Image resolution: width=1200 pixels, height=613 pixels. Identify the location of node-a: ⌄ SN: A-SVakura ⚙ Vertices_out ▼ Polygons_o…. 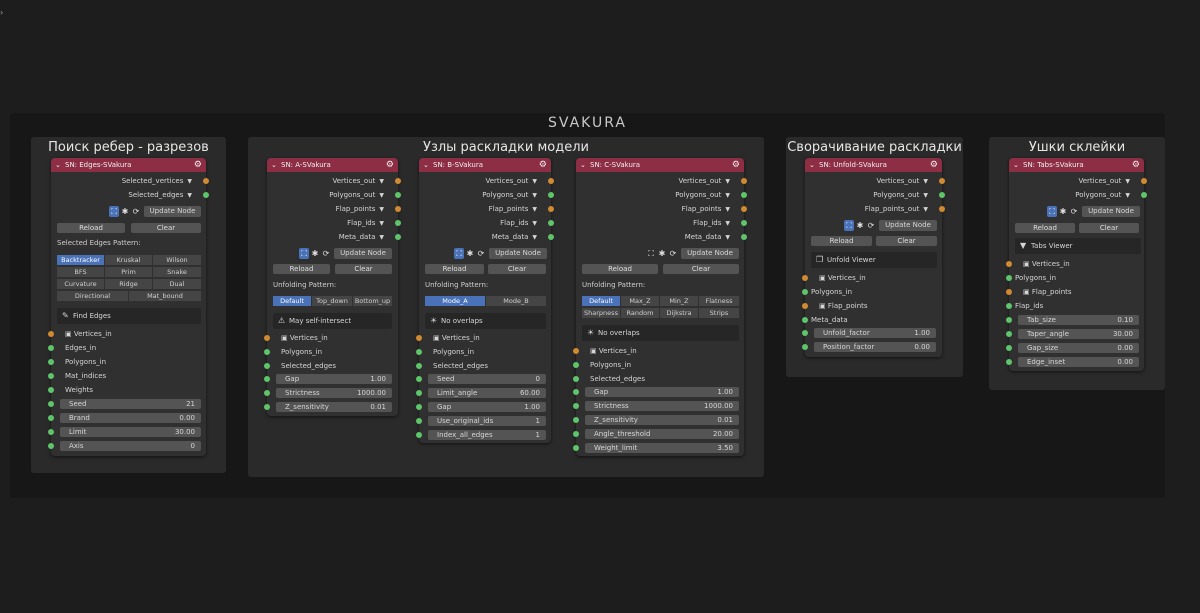
(332, 287).